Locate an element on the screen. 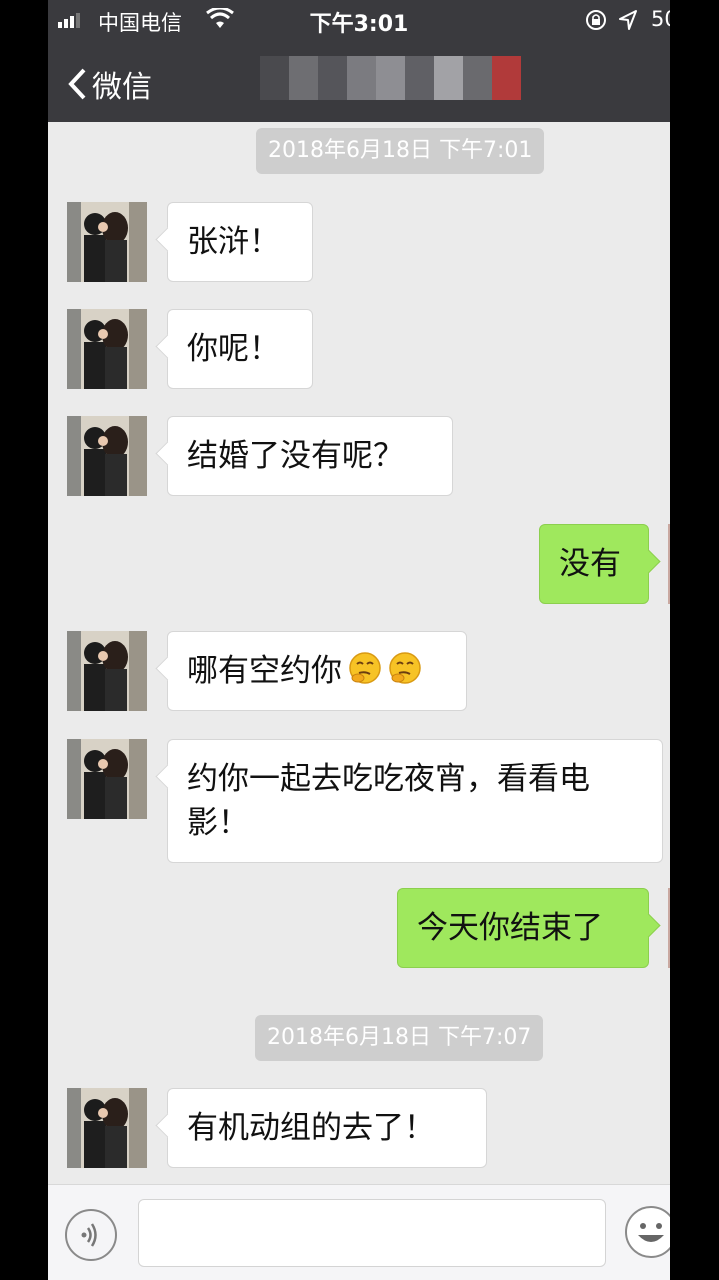 The width and height of the screenshot is (719, 1280). message-input is located at coordinates (372, 1233).